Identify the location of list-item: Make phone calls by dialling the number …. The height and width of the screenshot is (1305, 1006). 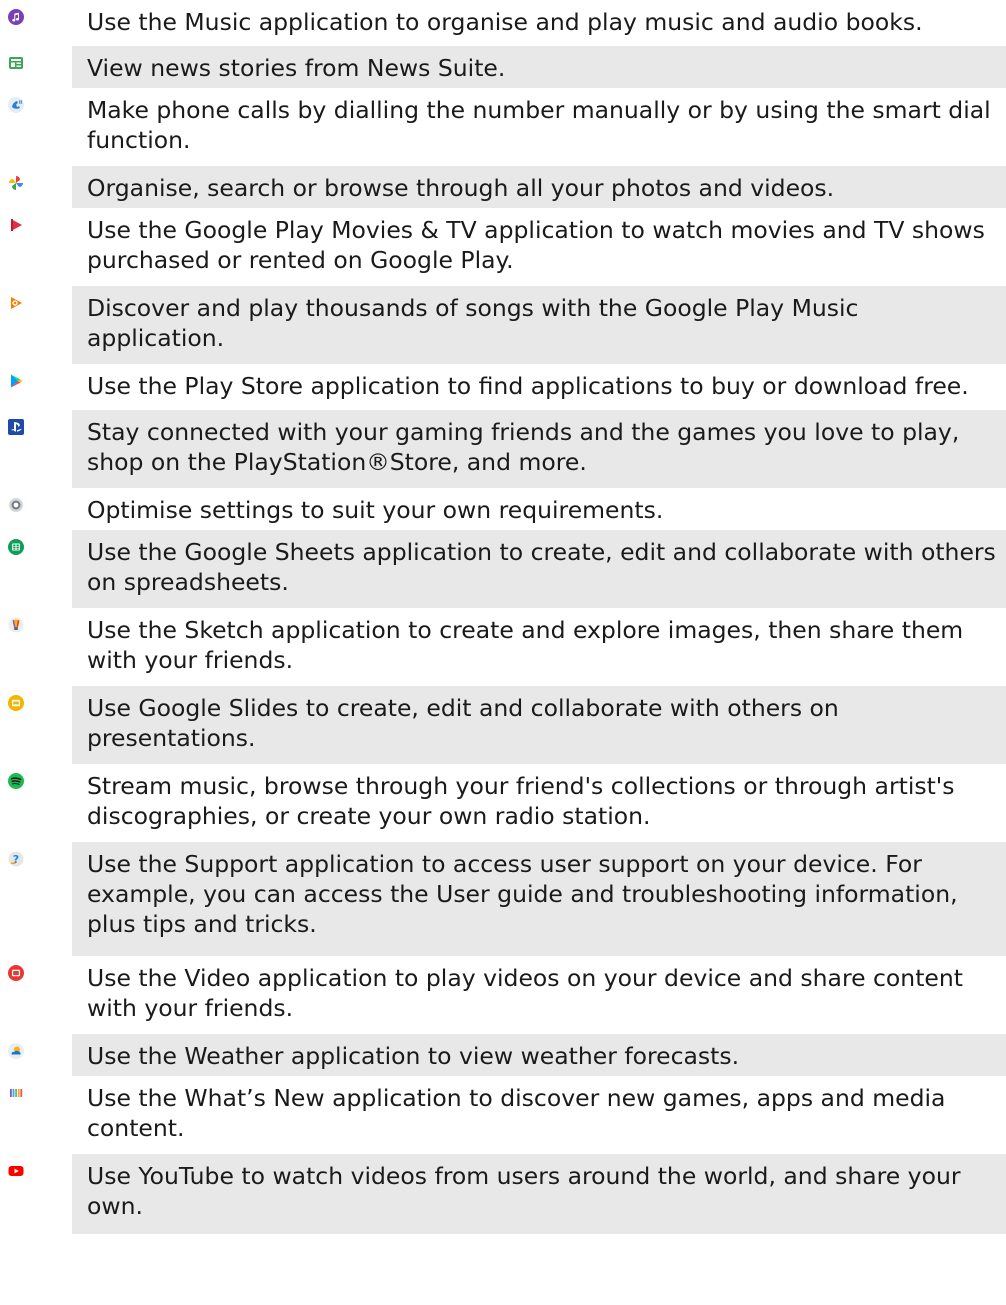
(503, 127).